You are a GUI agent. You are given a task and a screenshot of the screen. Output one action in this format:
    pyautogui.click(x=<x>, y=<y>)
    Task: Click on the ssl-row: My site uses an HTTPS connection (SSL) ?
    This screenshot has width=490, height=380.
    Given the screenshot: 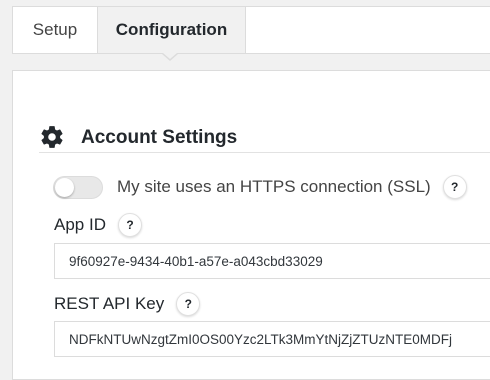 What is the action you would take?
    pyautogui.click(x=260, y=187)
    